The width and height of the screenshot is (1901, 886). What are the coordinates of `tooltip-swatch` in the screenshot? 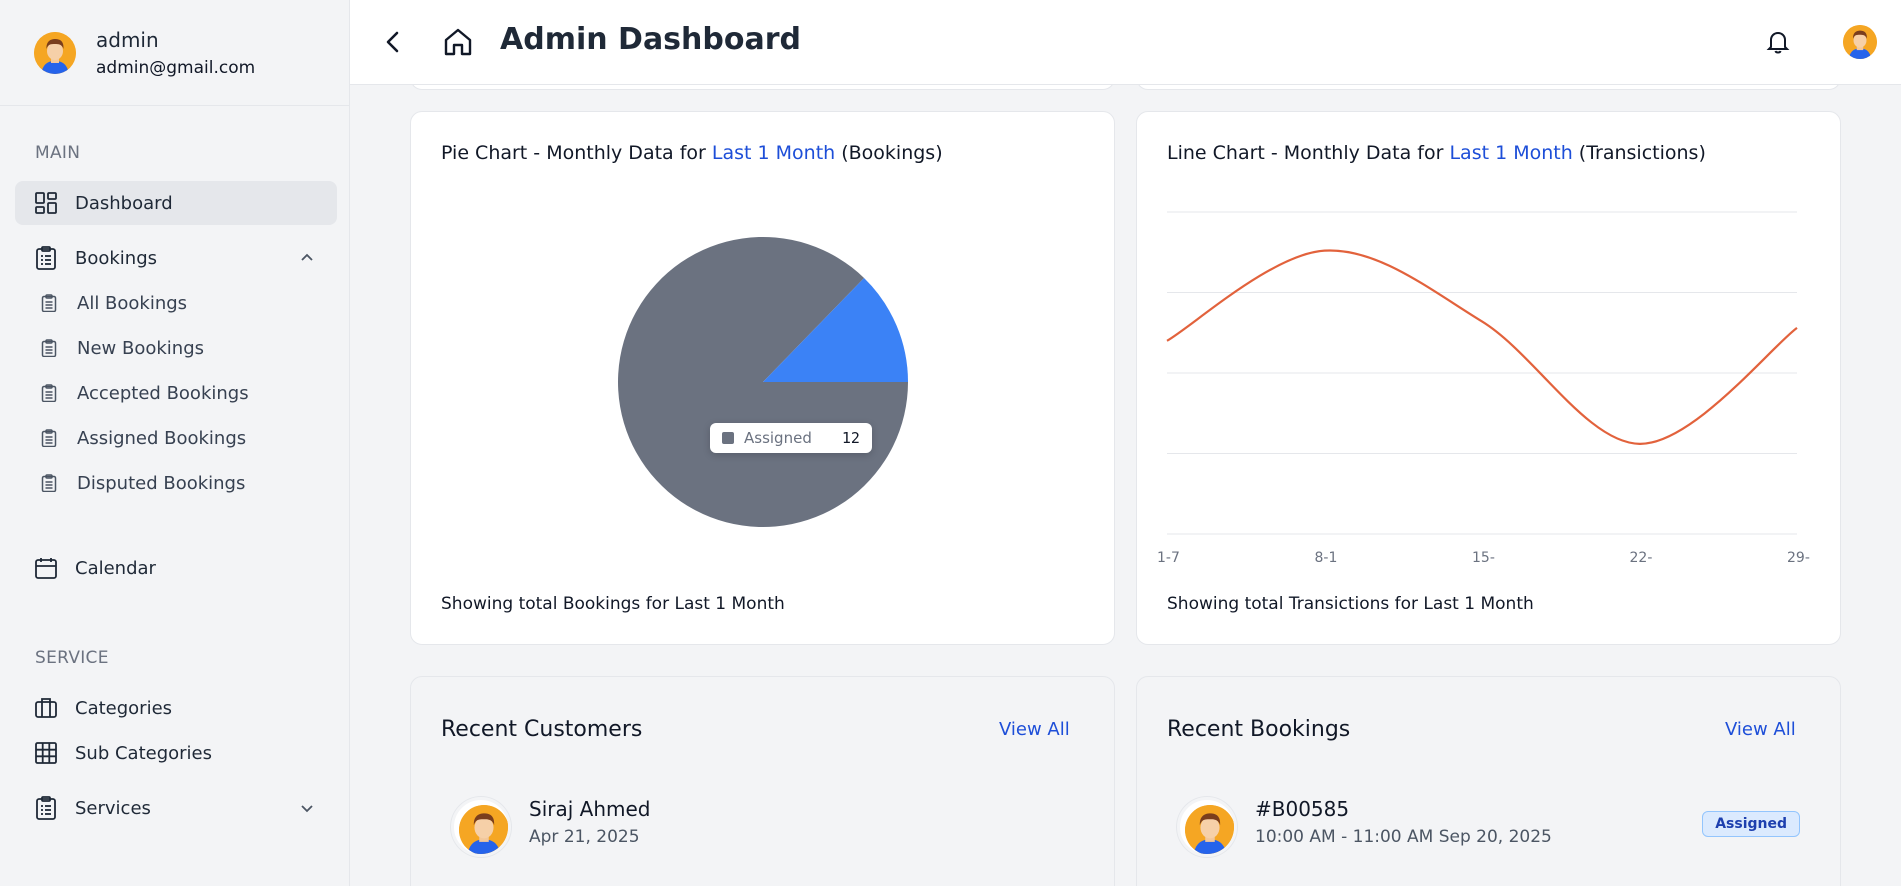 It's located at (728, 438).